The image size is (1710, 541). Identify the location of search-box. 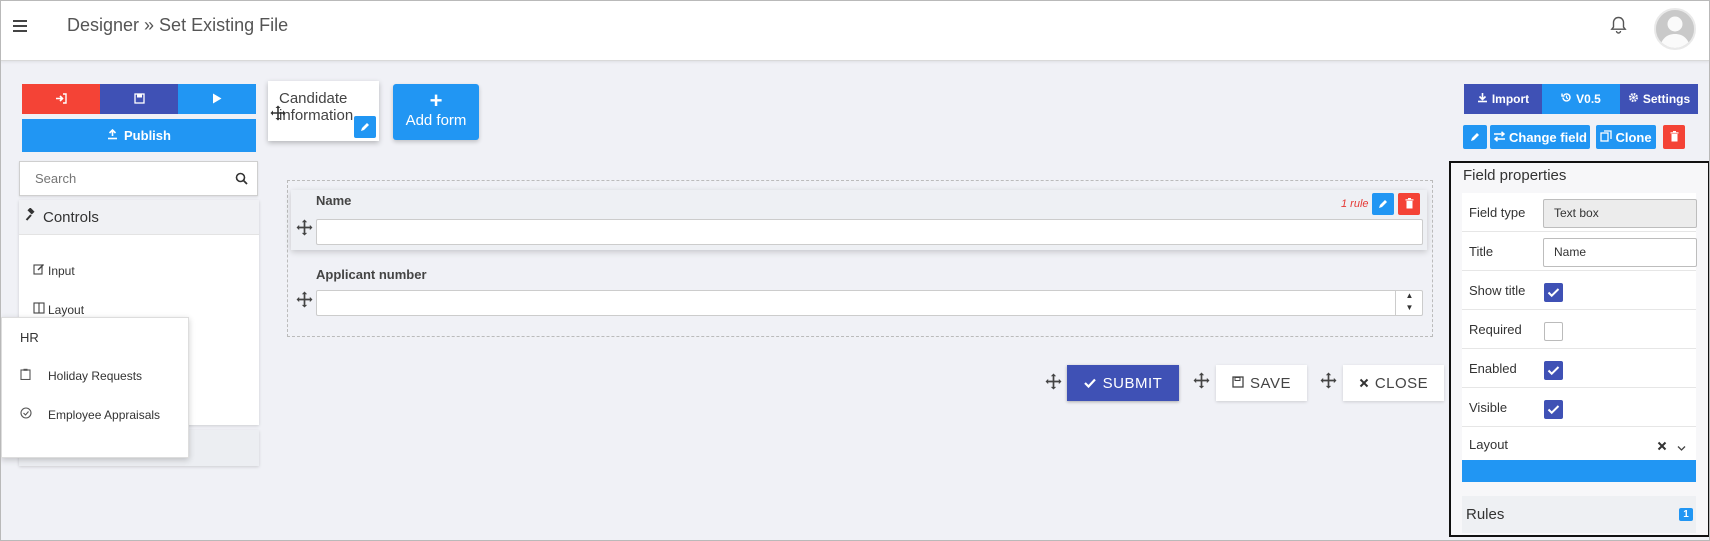
(138, 178).